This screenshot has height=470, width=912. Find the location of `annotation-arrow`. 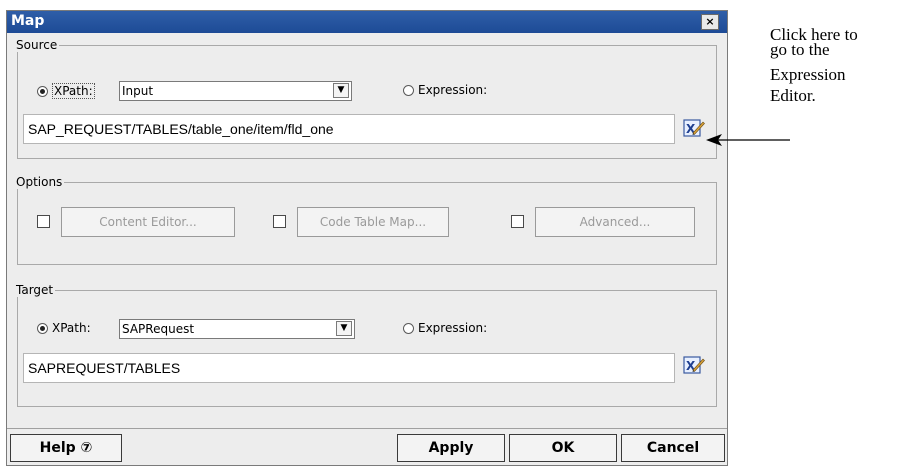

annotation-arrow is located at coordinates (748, 140).